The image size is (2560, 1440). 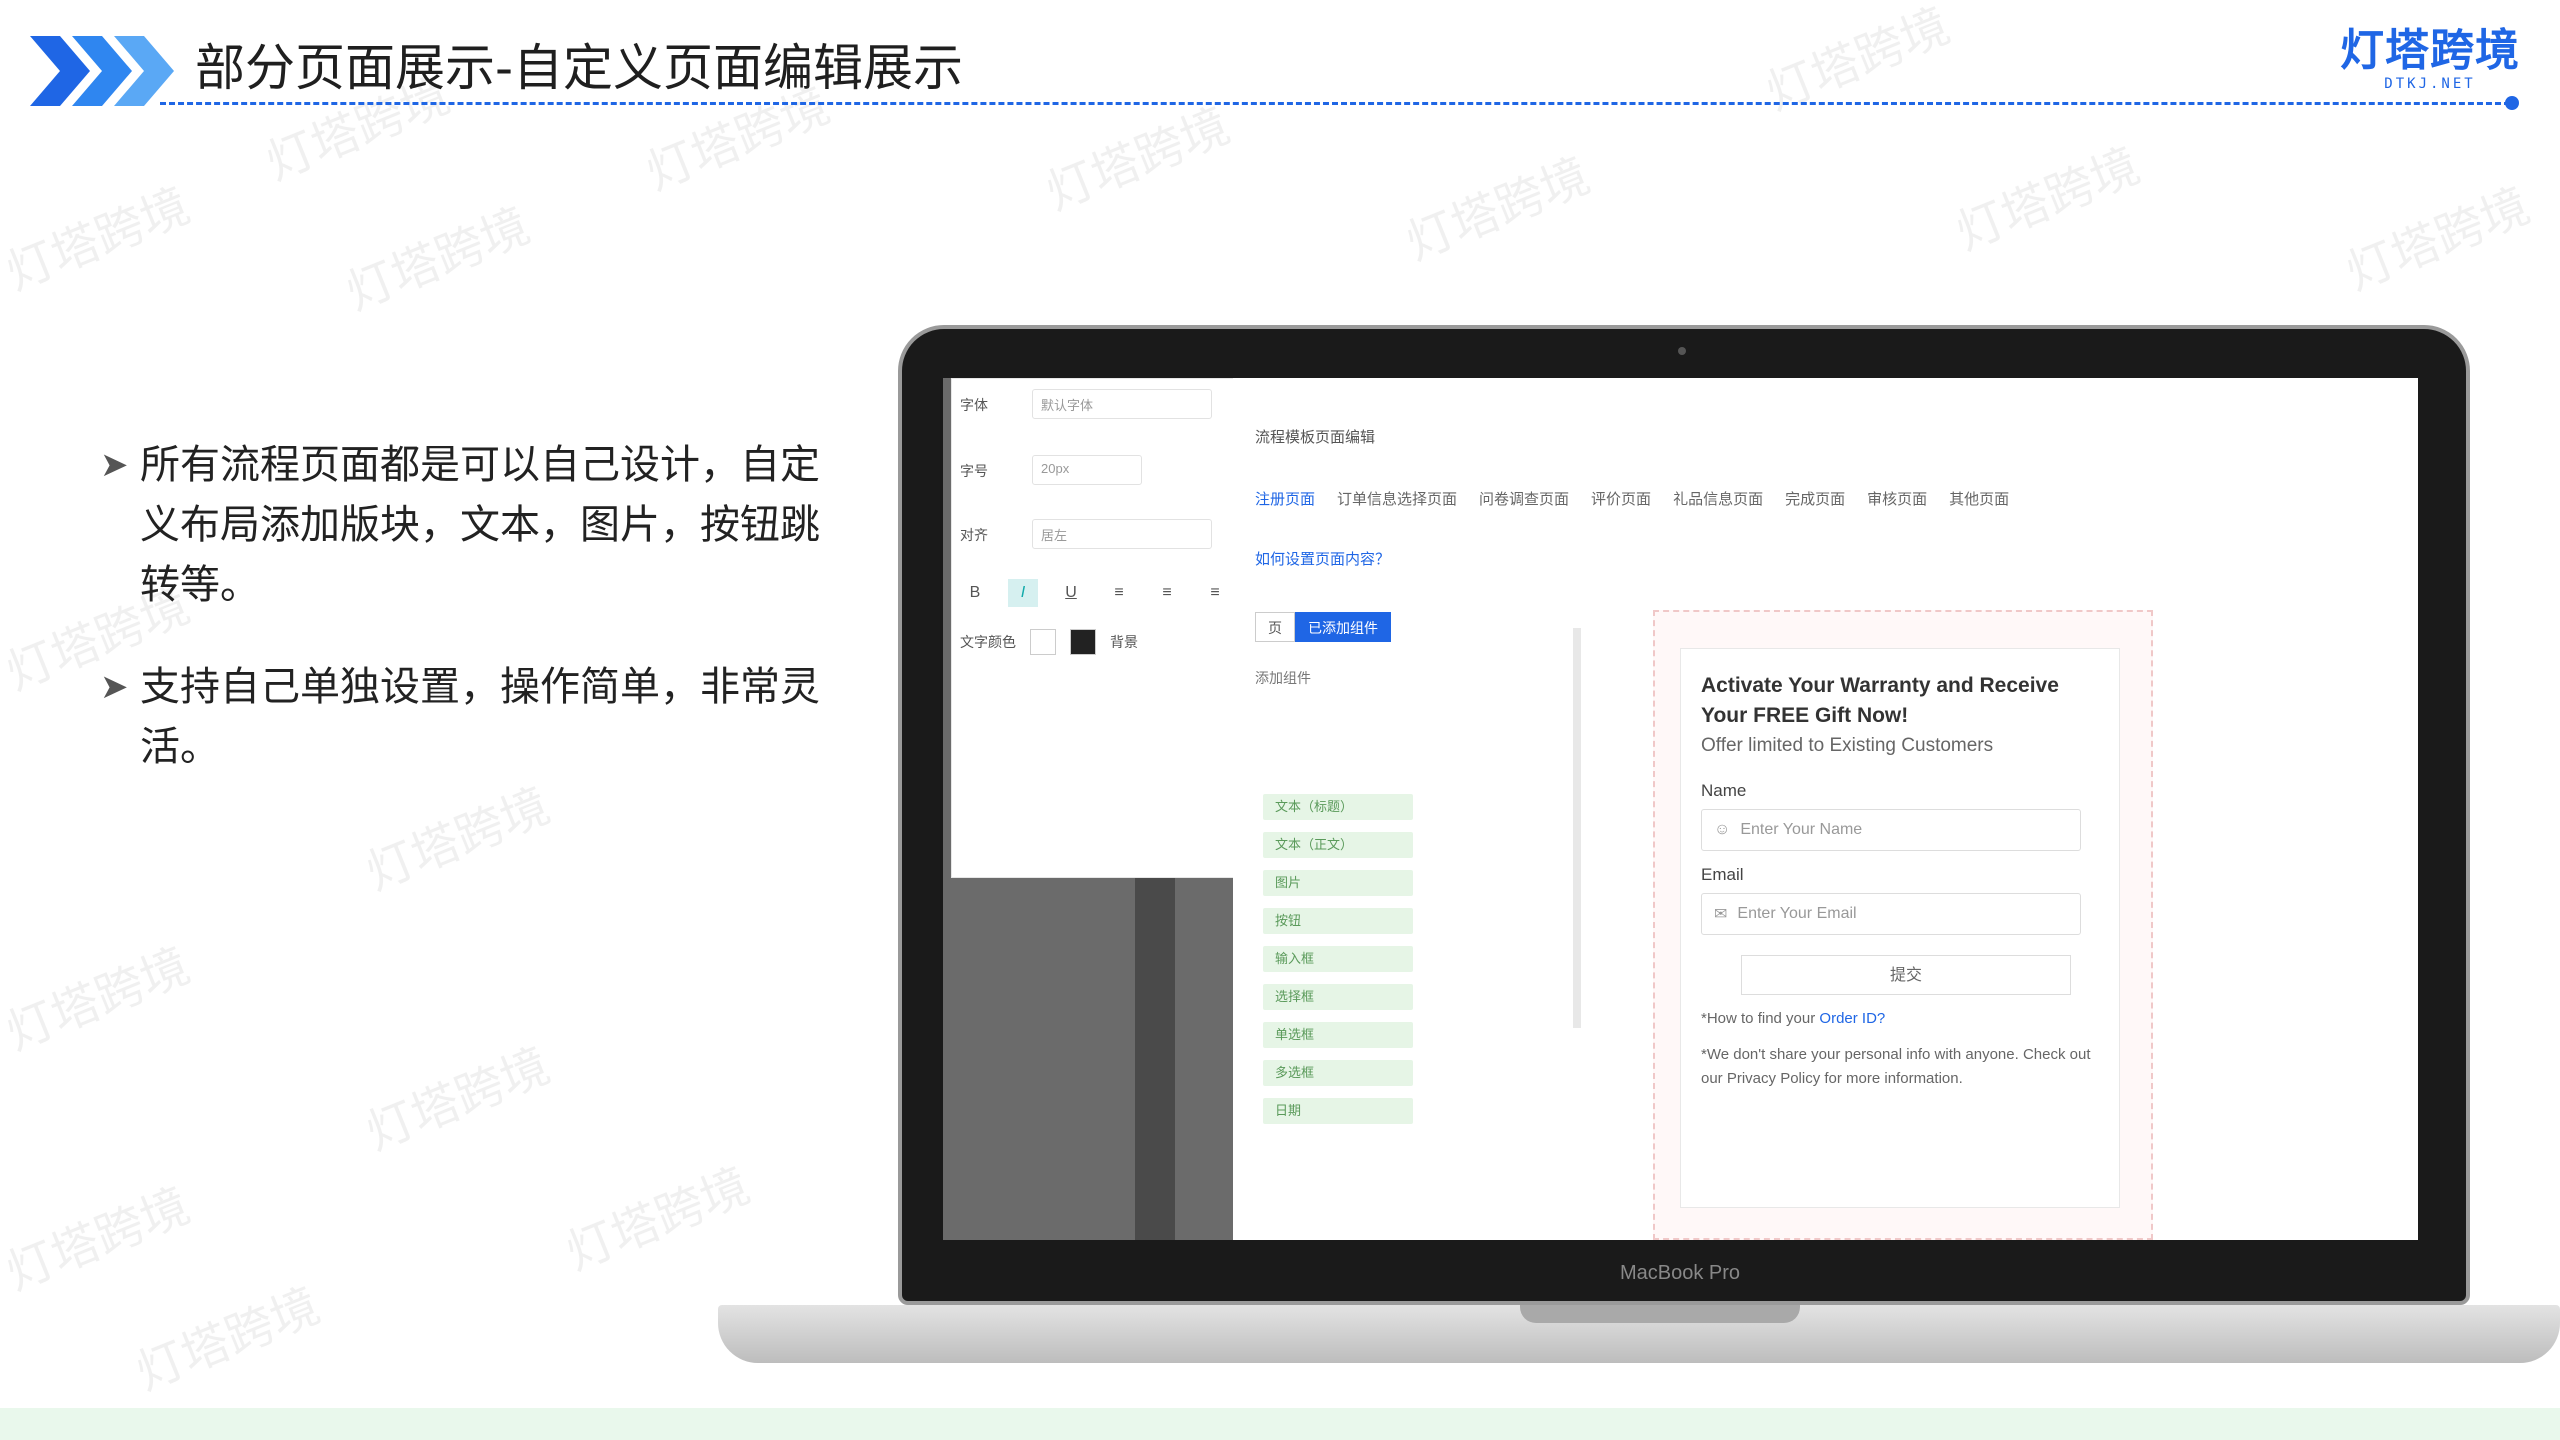 What do you see at coordinates (1621, 498) in the screenshot?
I see `step-tab: 评价页面` at bounding box center [1621, 498].